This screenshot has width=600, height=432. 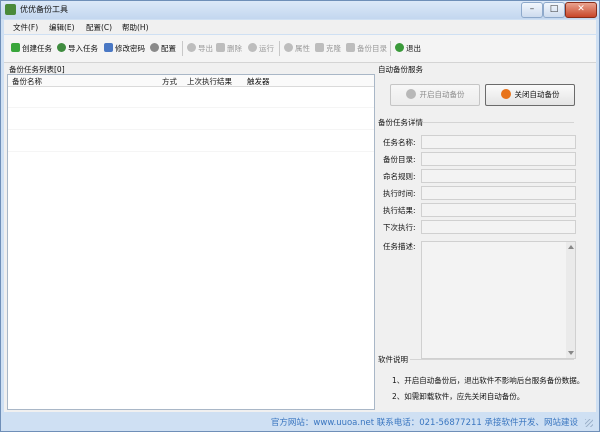 What do you see at coordinates (252, 47) in the screenshot?
I see `run-icon` at bounding box center [252, 47].